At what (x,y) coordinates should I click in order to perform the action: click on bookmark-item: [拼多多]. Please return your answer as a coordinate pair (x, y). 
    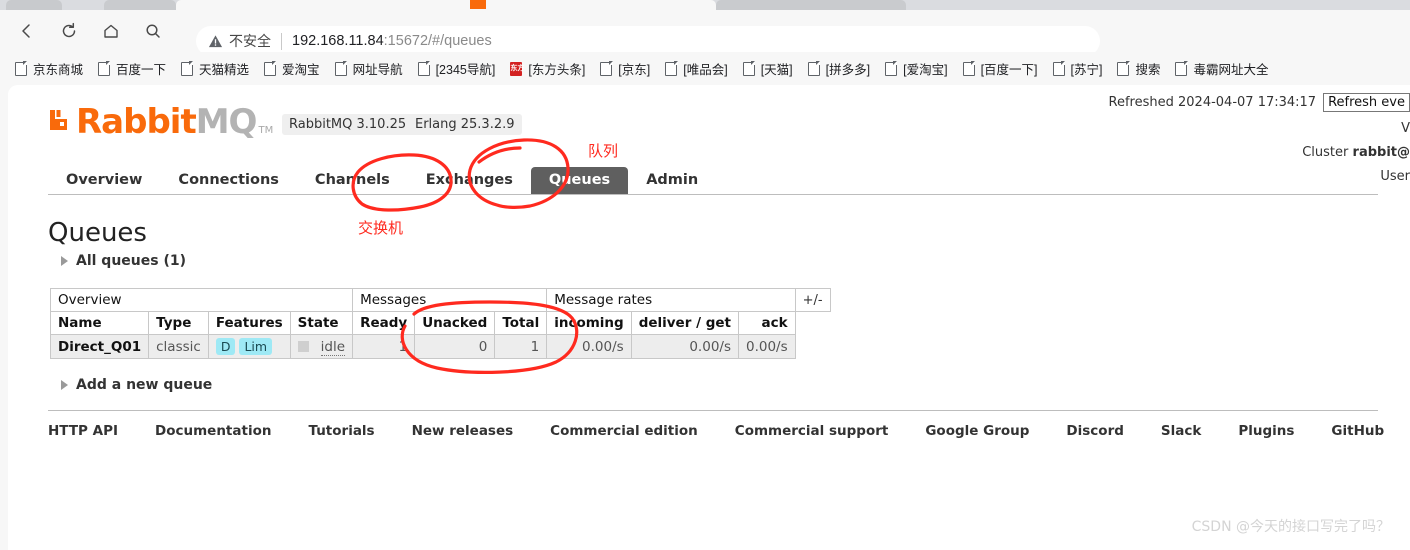
    Looking at the image, I should click on (839, 69).